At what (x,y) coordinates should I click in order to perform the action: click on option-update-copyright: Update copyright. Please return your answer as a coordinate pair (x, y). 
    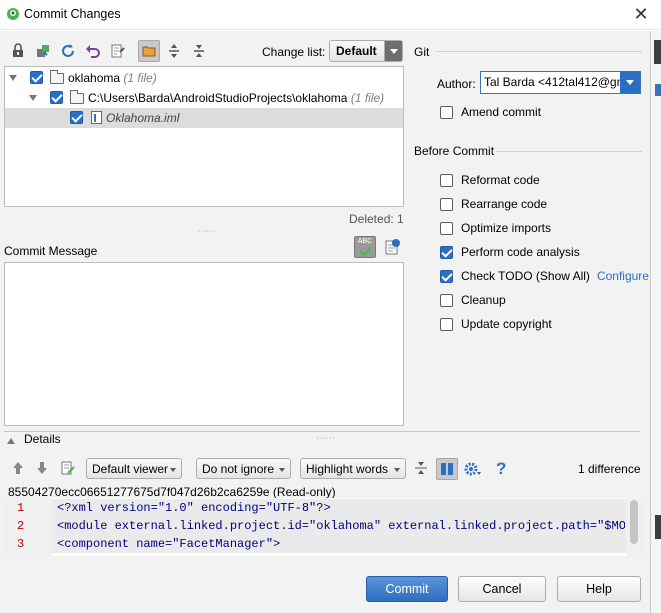
    Looking at the image, I should click on (496, 324).